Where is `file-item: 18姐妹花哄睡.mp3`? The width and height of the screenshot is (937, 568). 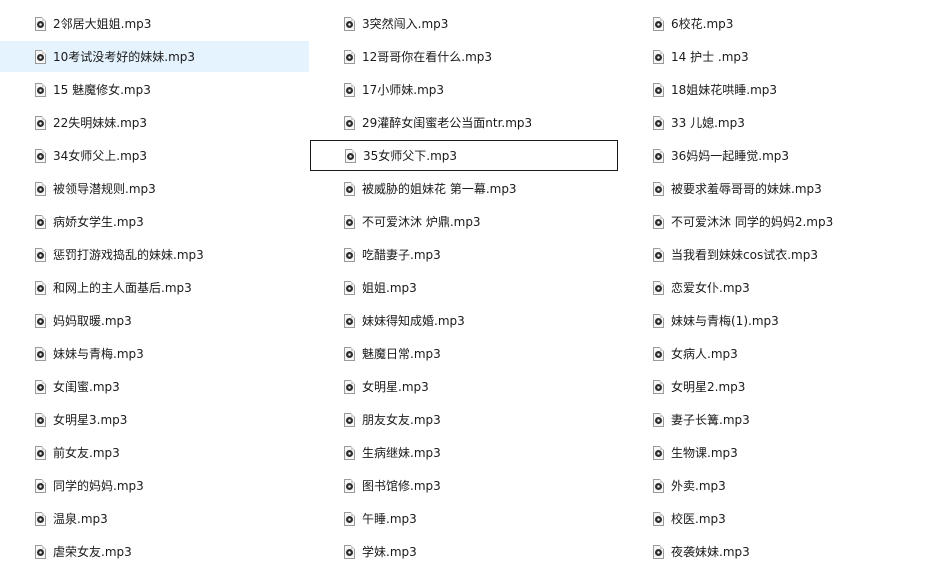
file-item: 18姐妹花哄睡.mp3 is located at coordinates (777, 89).